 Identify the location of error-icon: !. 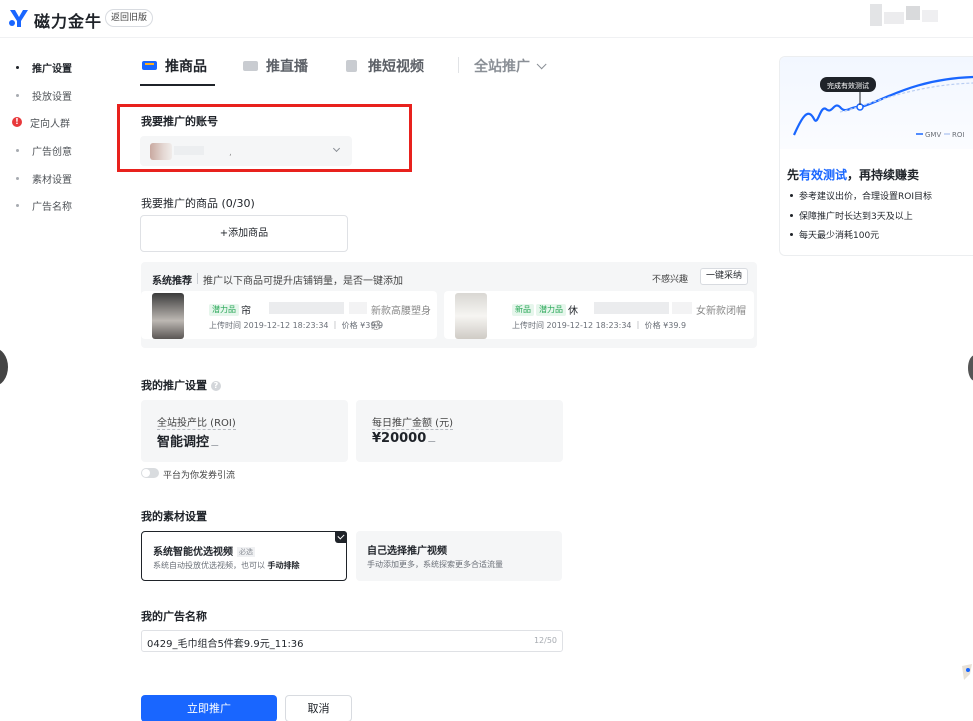
(17, 122).